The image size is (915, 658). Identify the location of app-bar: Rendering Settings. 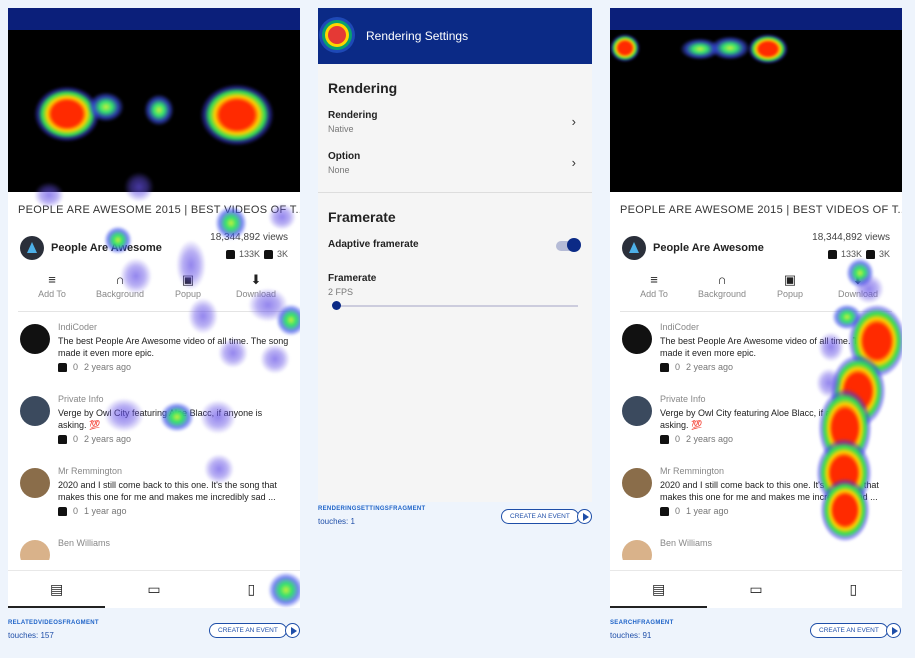
(455, 36).